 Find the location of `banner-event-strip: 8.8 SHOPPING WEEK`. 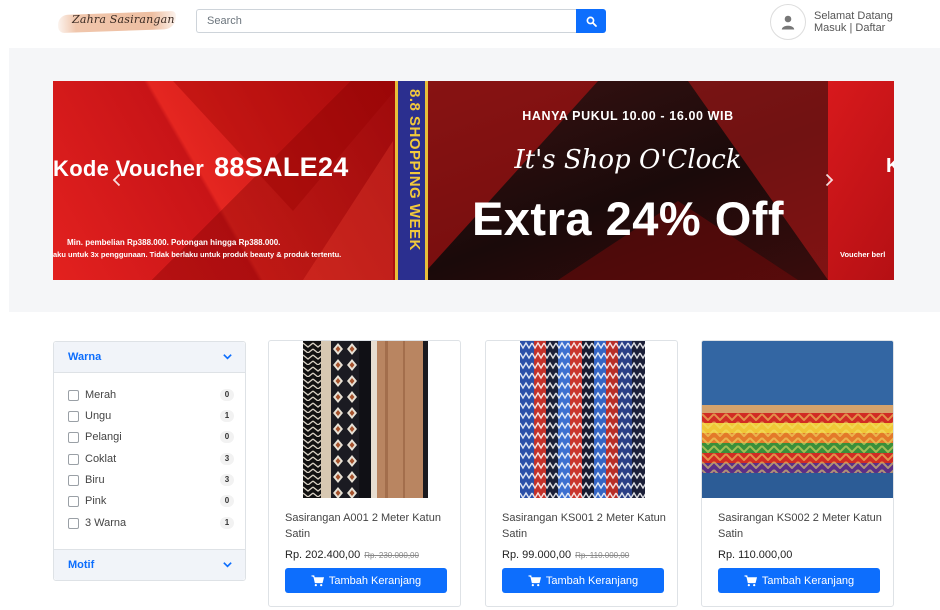

banner-event-strip: 8.8 SHOPPING WEEK is located at coordinates (411, 180).